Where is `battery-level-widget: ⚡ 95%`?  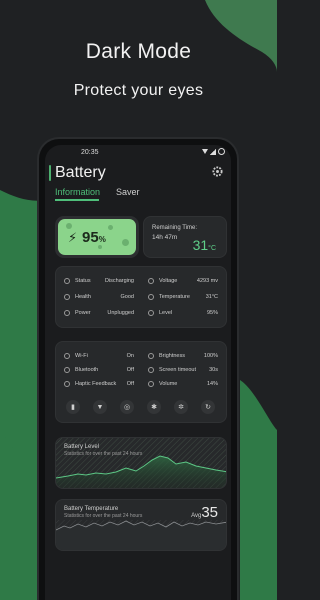 battery-level-widget: ⚡ 95% is located at coordinates (97, 237).